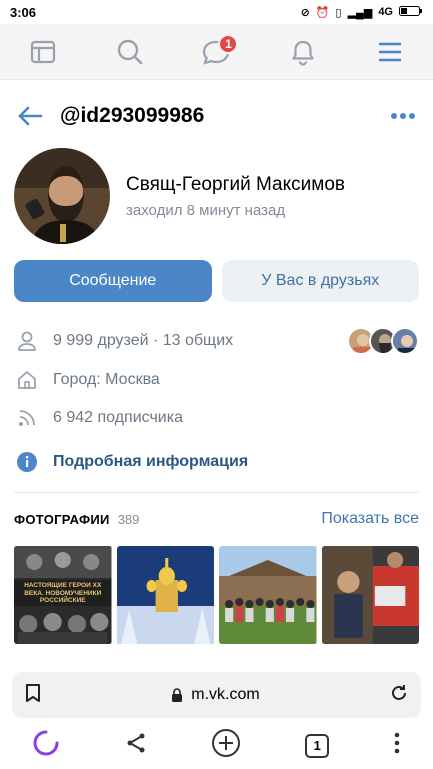 The width and height of the screenshot is (433, 769). Describe the element at coordinates (338, 12) in the screenshot. I see `vibrate-icon: ▯` at that location.